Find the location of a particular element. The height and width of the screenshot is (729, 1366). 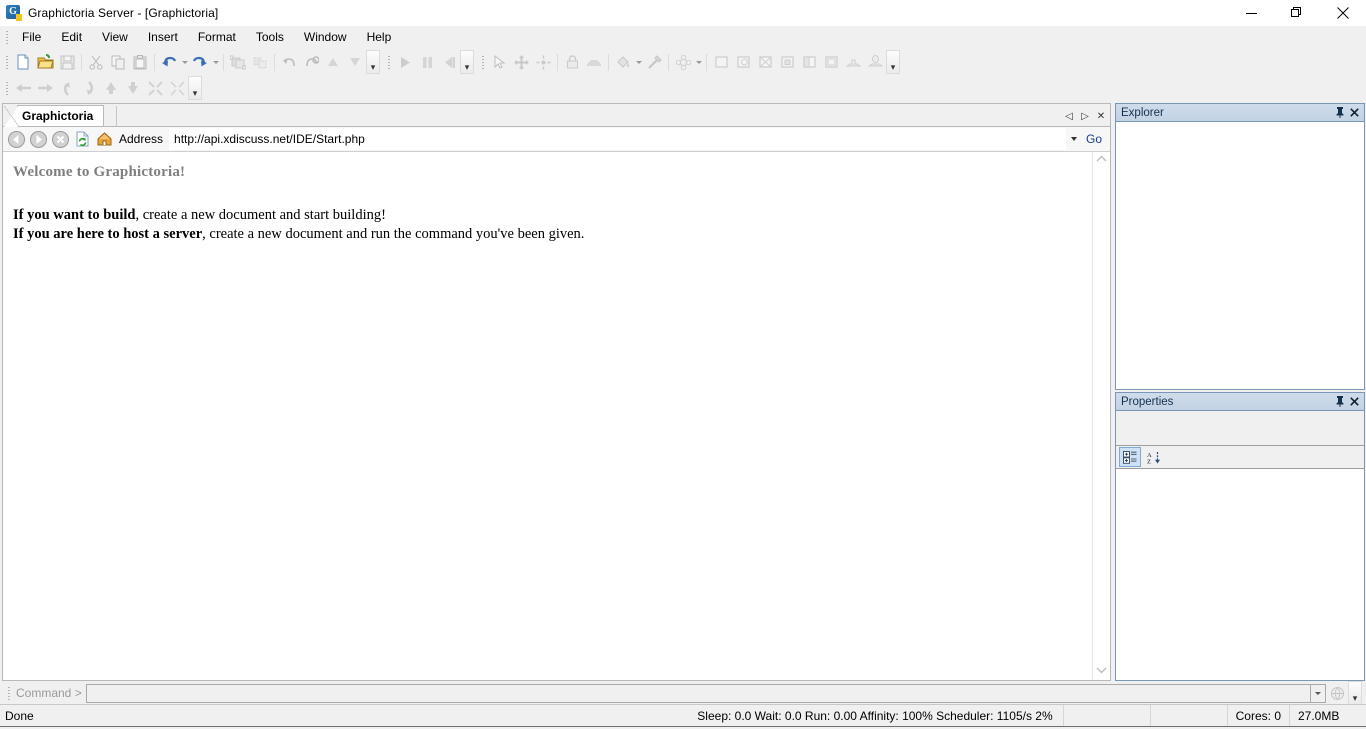

forward-icon is located at coordinates (38, 139).